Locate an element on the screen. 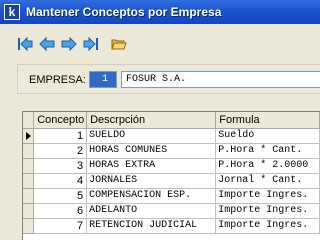 The image size is (320, 240). next-record-icon is located at coordinates (69, 44).